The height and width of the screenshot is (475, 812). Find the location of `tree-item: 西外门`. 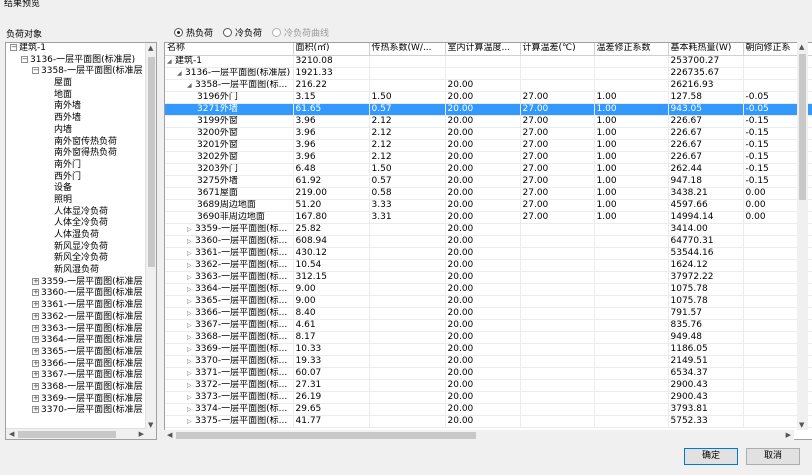

tree-item: 西外门 is located at coordinates (81, 178).